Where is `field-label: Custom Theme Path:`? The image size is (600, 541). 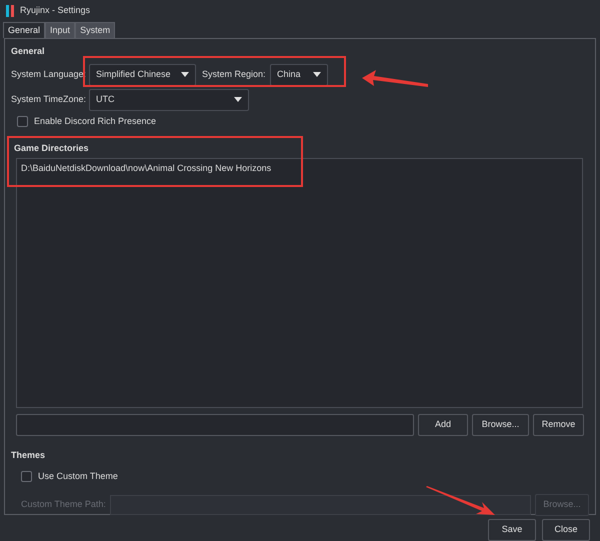 field-label: Custom Theme Path: is located at coordinates (63, 504).